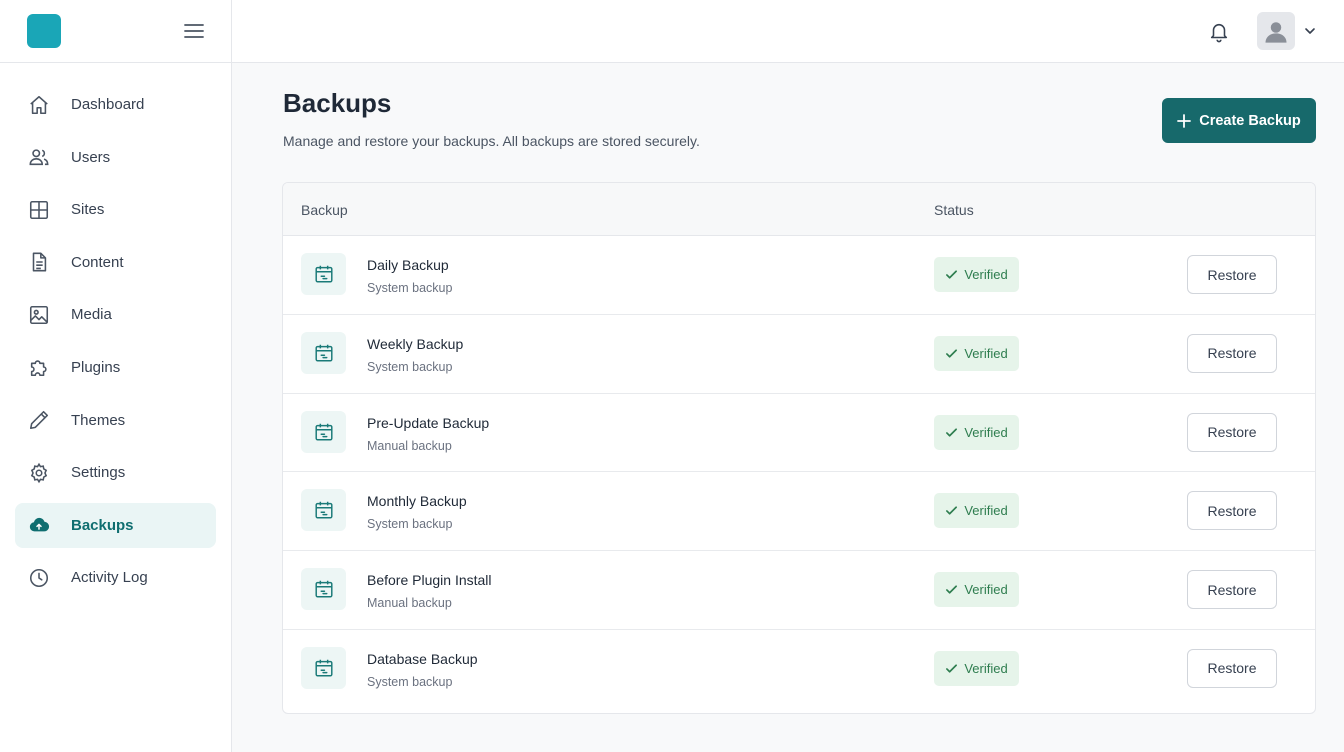  What do you see at coordinates (109, 578) in the screenshot?
I see `sidebar-item-label: Activity Log` at bounding box center [109, 578].